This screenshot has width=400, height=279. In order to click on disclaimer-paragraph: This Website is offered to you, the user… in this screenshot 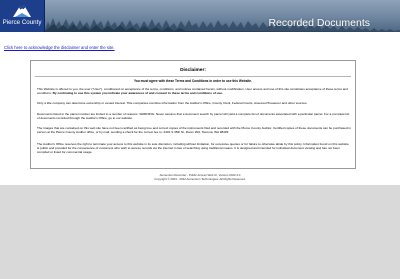, I will do `click(194, 91)`.